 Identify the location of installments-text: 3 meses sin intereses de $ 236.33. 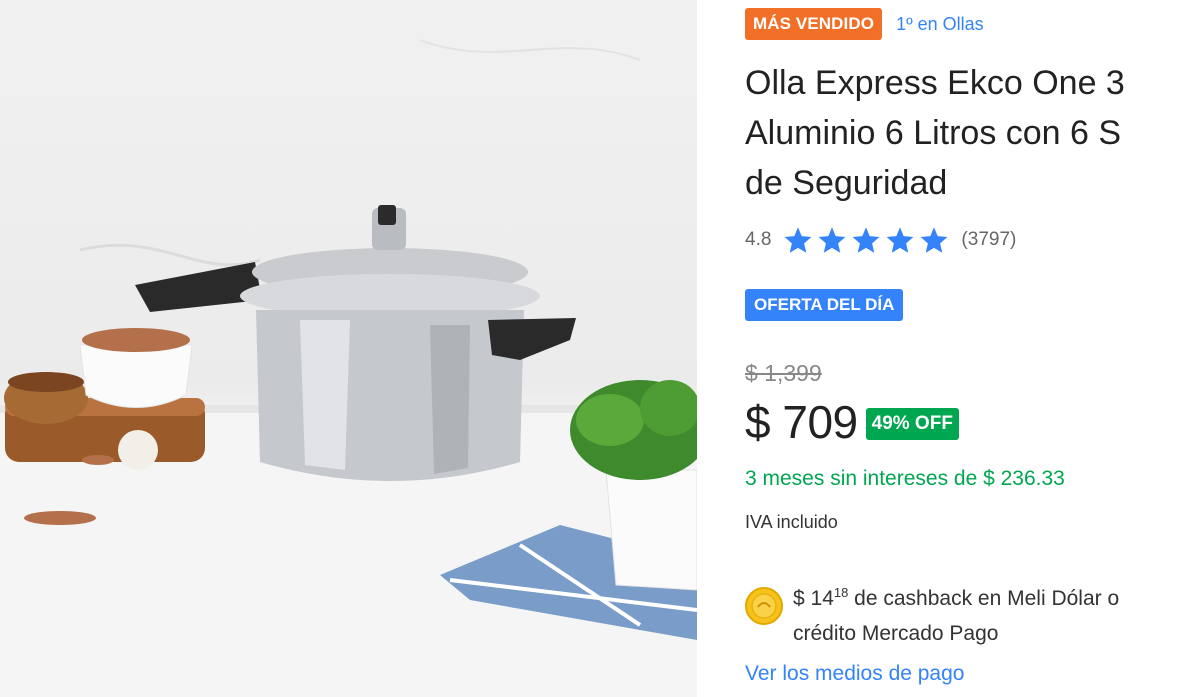
(905, 478).